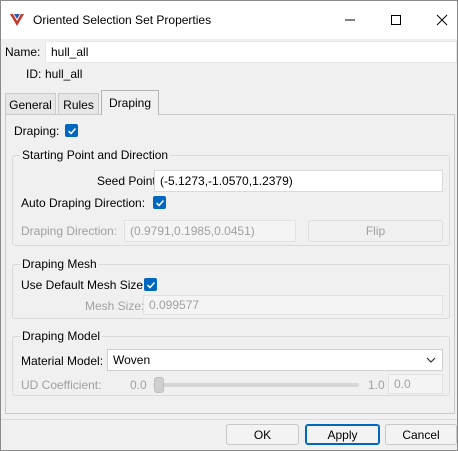 Image resolution: width=458 pixels, height=451 pixels. What do you see at coordinates (30, 104) in the screenshot?
I see `tab-general: General` at bounding box center [30, 104].